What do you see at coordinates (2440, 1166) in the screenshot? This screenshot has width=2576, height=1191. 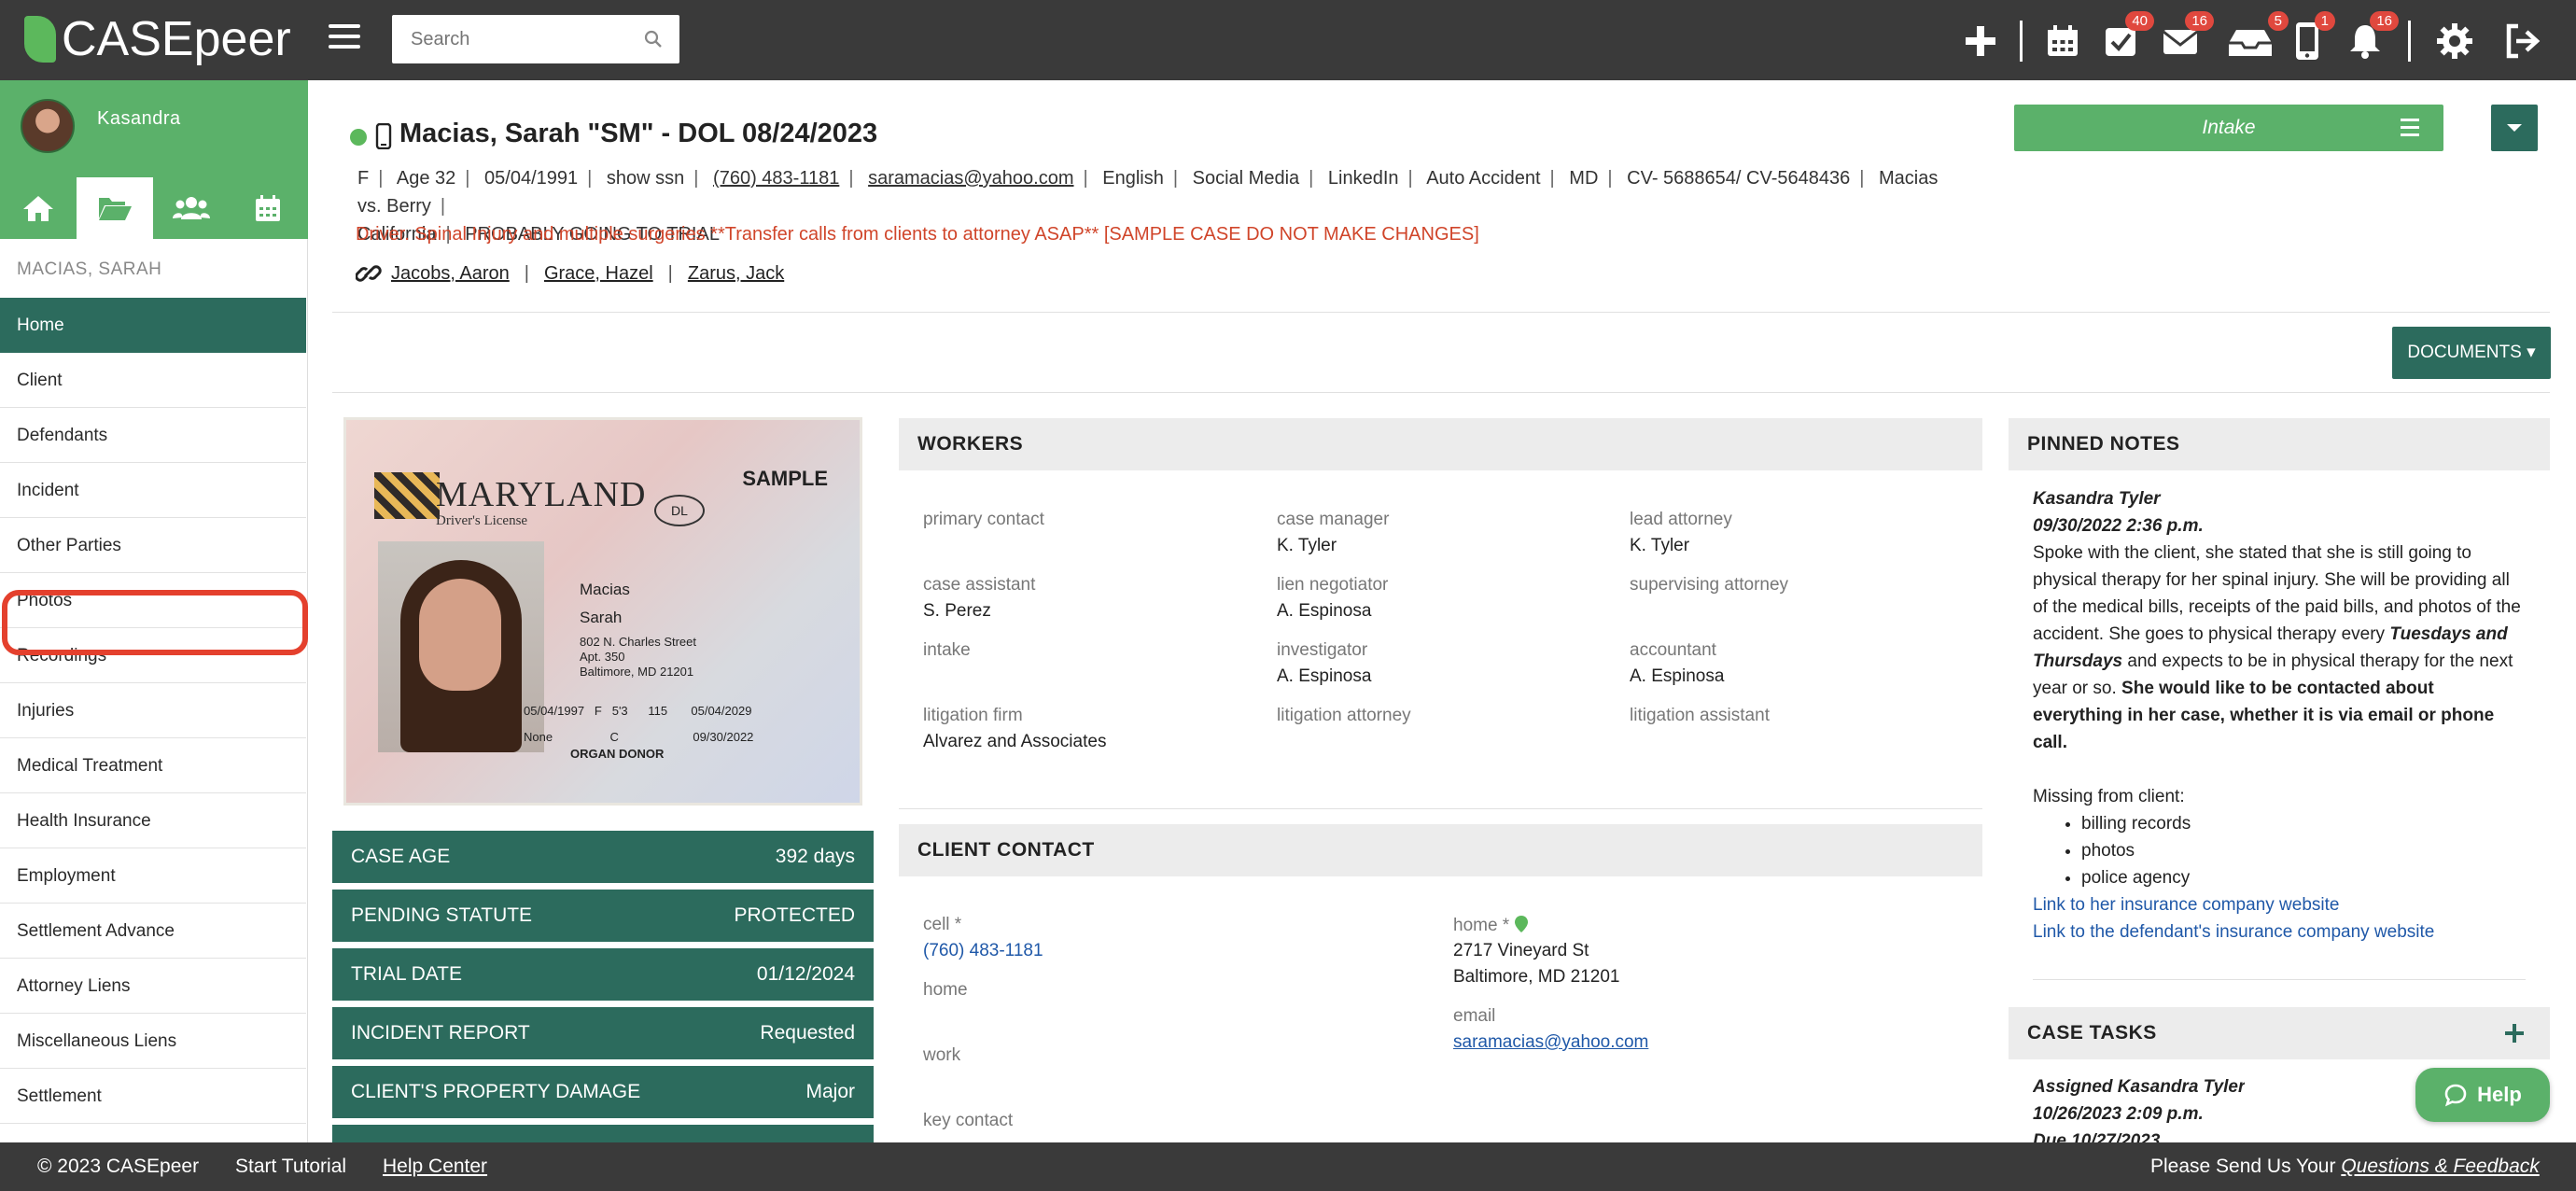 I see `feedback-link: Questions & Feedback` at bounding box center [2440, 1166].